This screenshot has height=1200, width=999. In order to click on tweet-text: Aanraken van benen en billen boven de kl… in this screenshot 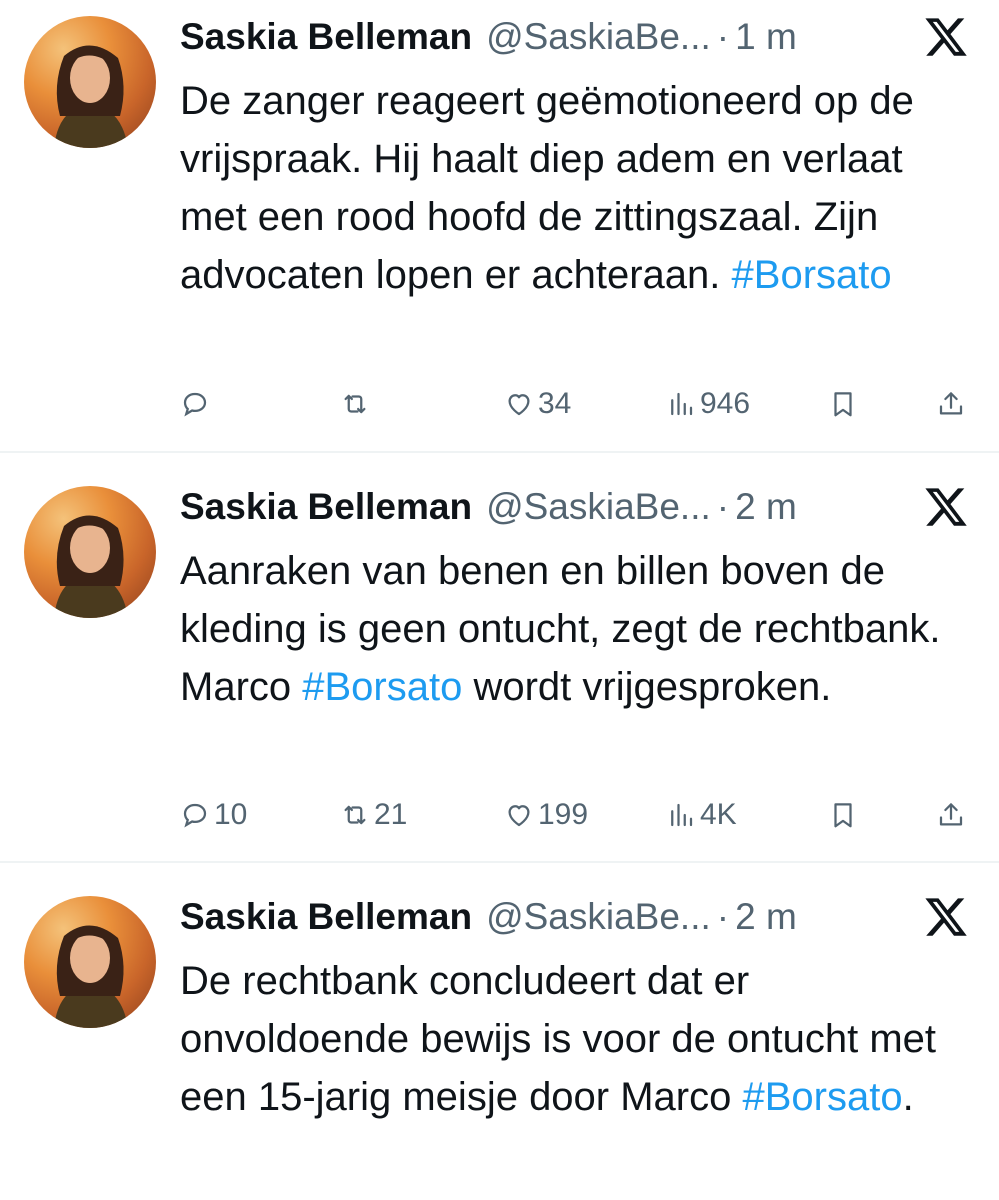, I will do `click(580, 629)`.